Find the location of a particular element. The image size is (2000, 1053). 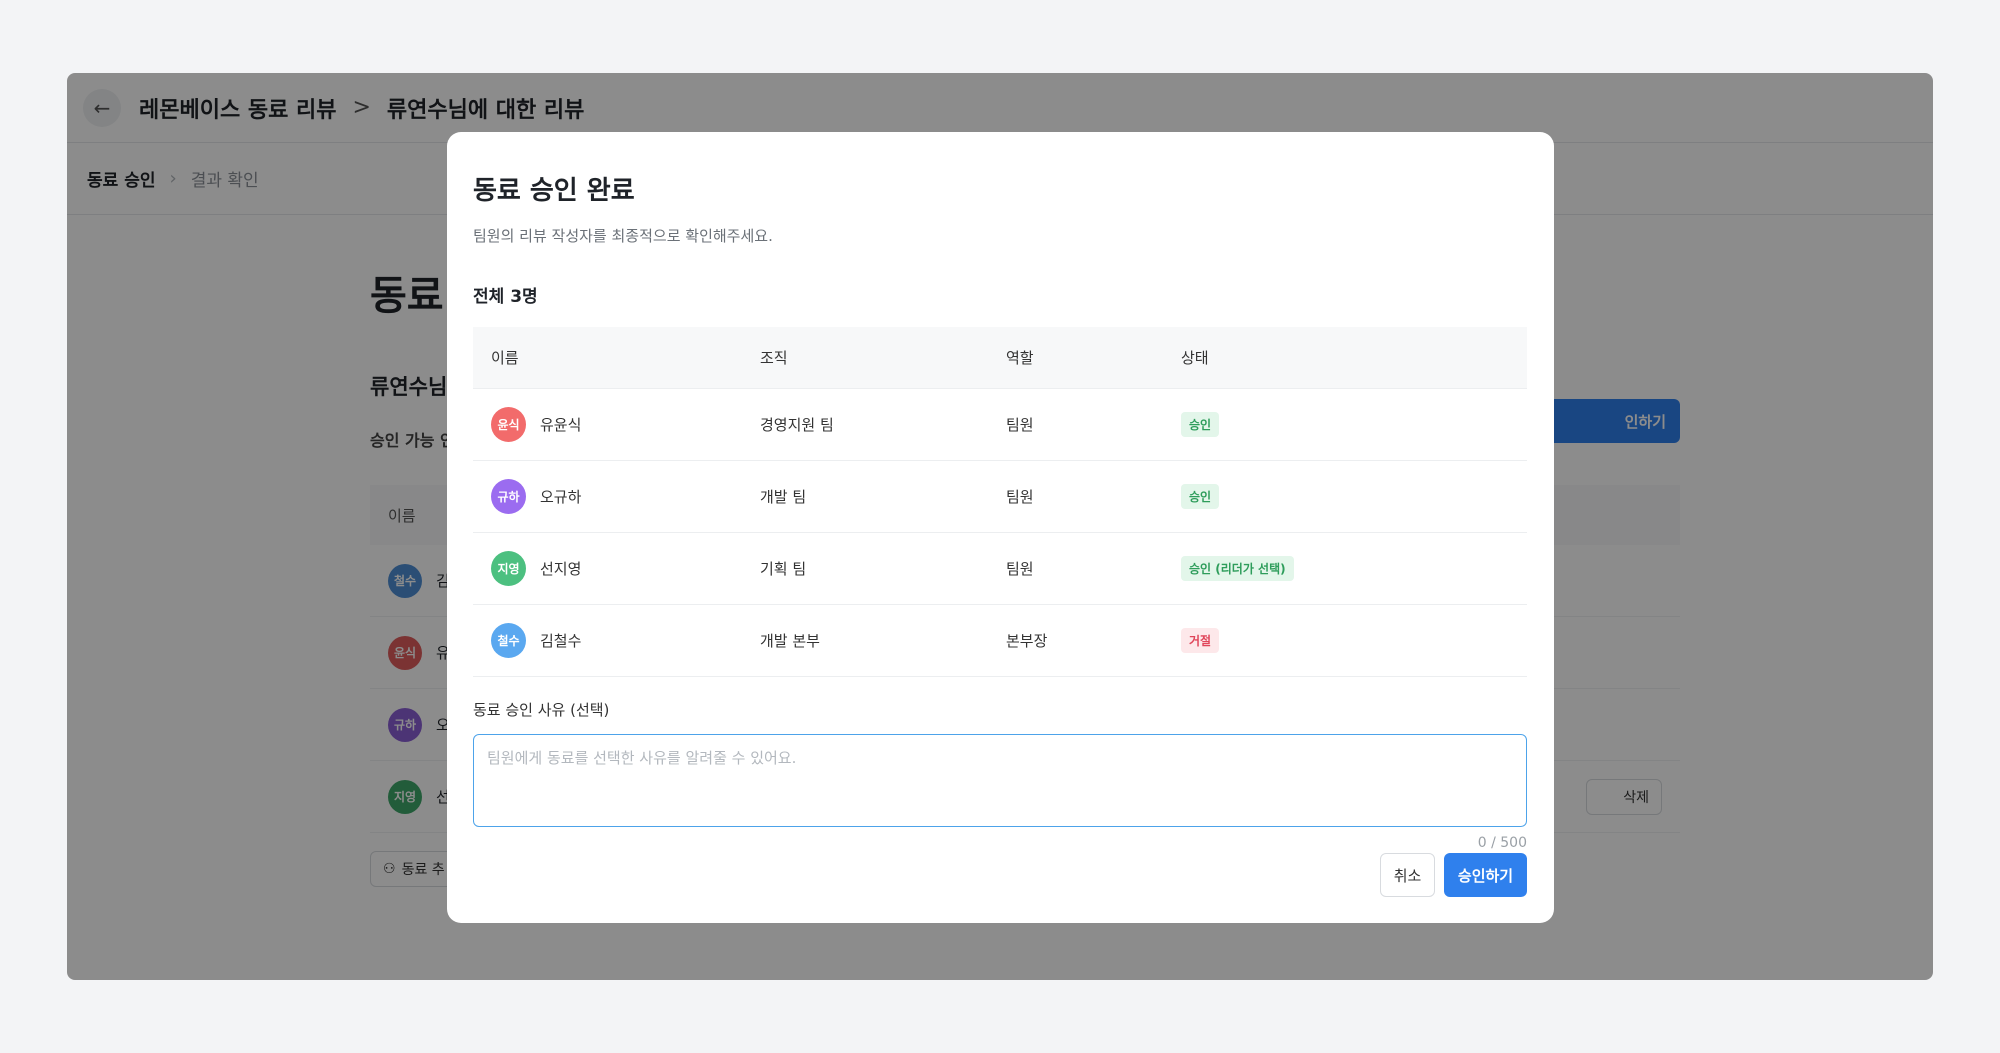

col-status: 상태 is located at coordinates (1195, 358).